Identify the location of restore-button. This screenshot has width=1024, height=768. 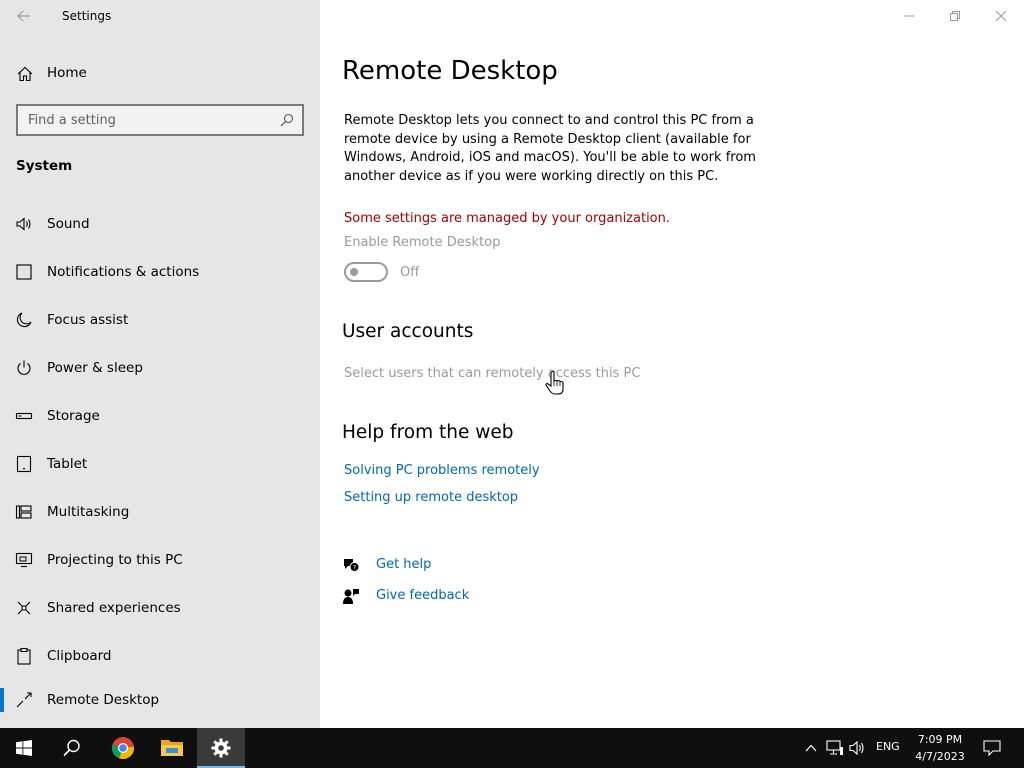
(955, 16).